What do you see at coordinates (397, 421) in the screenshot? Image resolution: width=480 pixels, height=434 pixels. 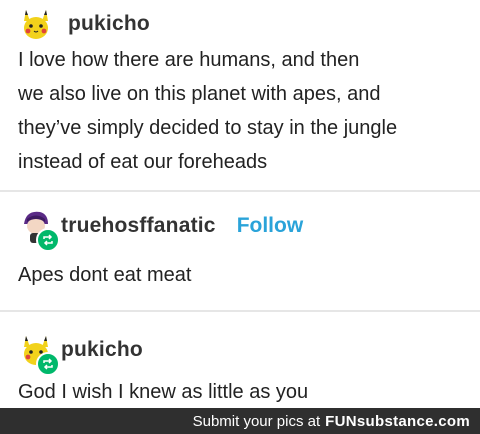 I see `watermark-brand: FUNsubstance.com` at bounding box center [397, 421].